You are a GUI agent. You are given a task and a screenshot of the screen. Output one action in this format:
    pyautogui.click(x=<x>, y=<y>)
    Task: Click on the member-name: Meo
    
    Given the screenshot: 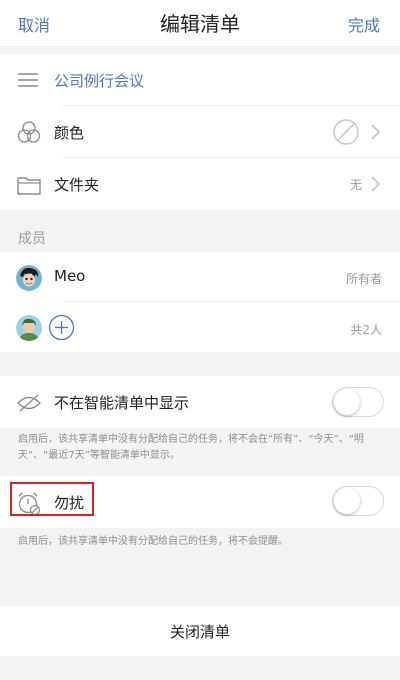 What is the action you would take?
    pyautogui.click(x=70, y=276)
    